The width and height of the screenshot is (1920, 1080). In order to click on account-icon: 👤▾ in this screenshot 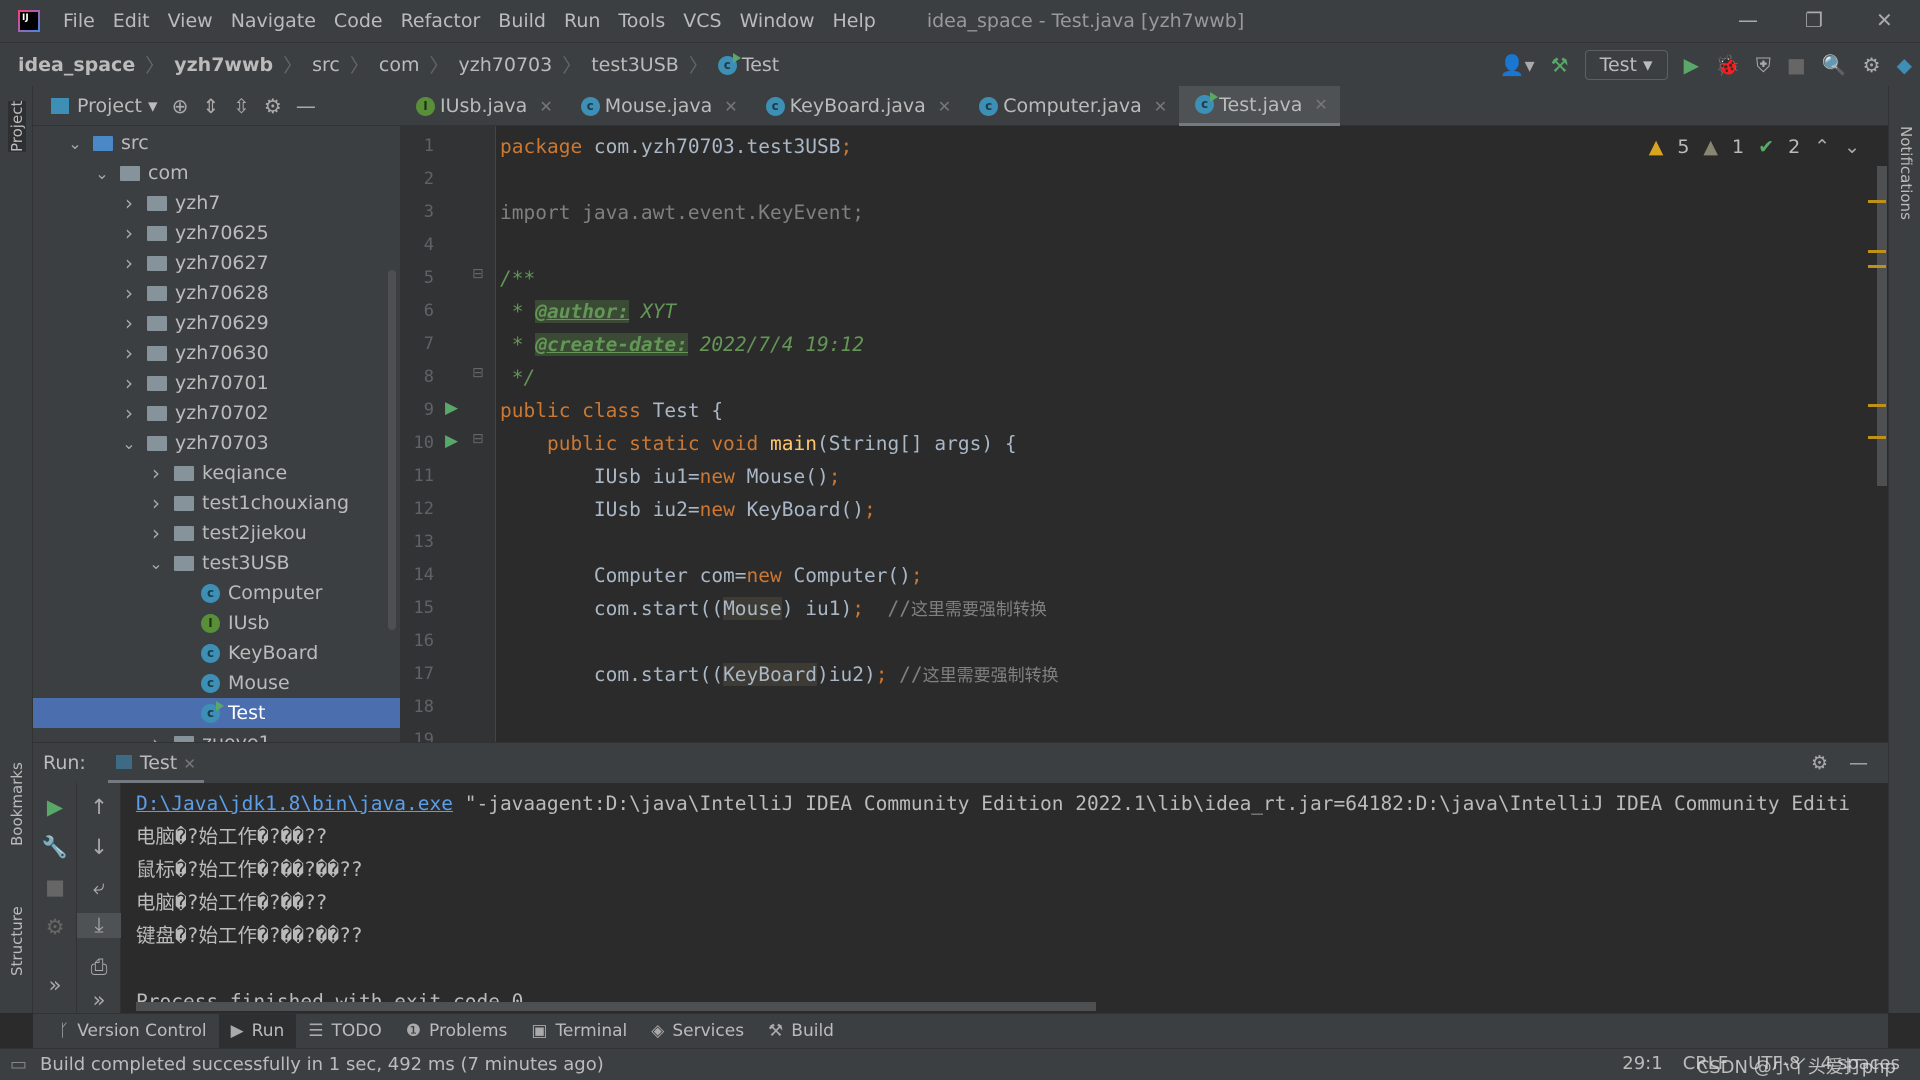, I will do `click(1517, 65)`.